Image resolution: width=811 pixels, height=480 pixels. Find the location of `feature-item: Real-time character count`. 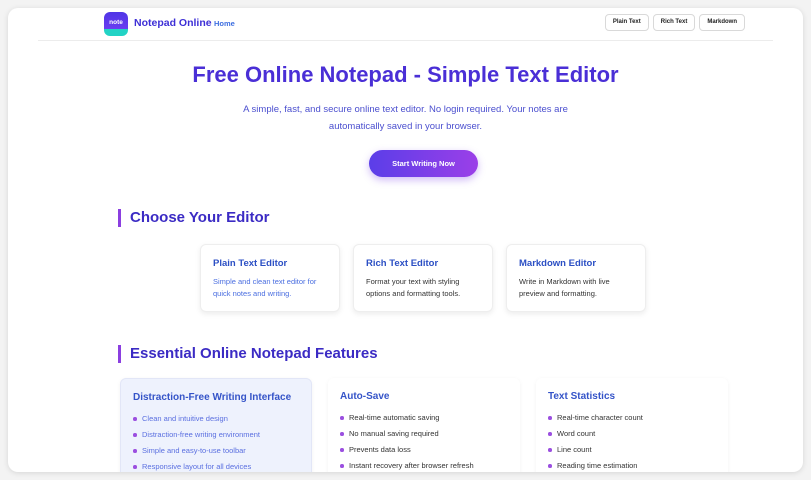

feature-item: Real-time character count is located at coordinates (632, 418).